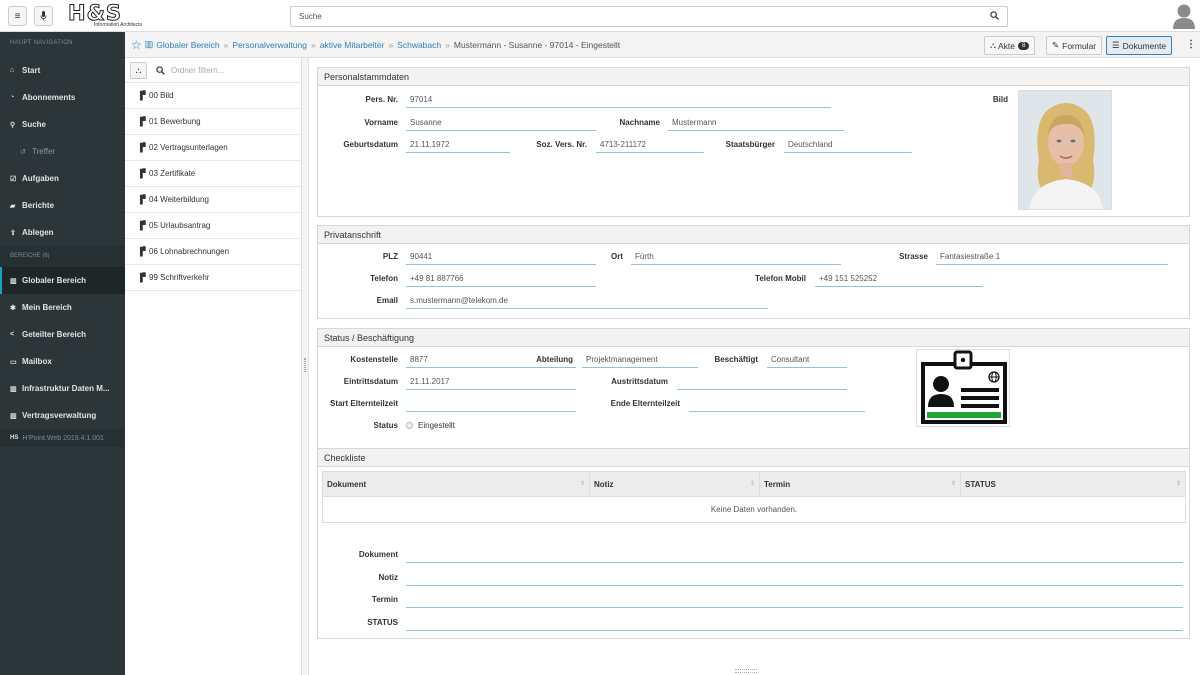 The image size is (1200, 675). Describe the element at coordinates (491, 383) in the screenshot. I see `eintrittsdatum-field: 21.11.2017` at that location.